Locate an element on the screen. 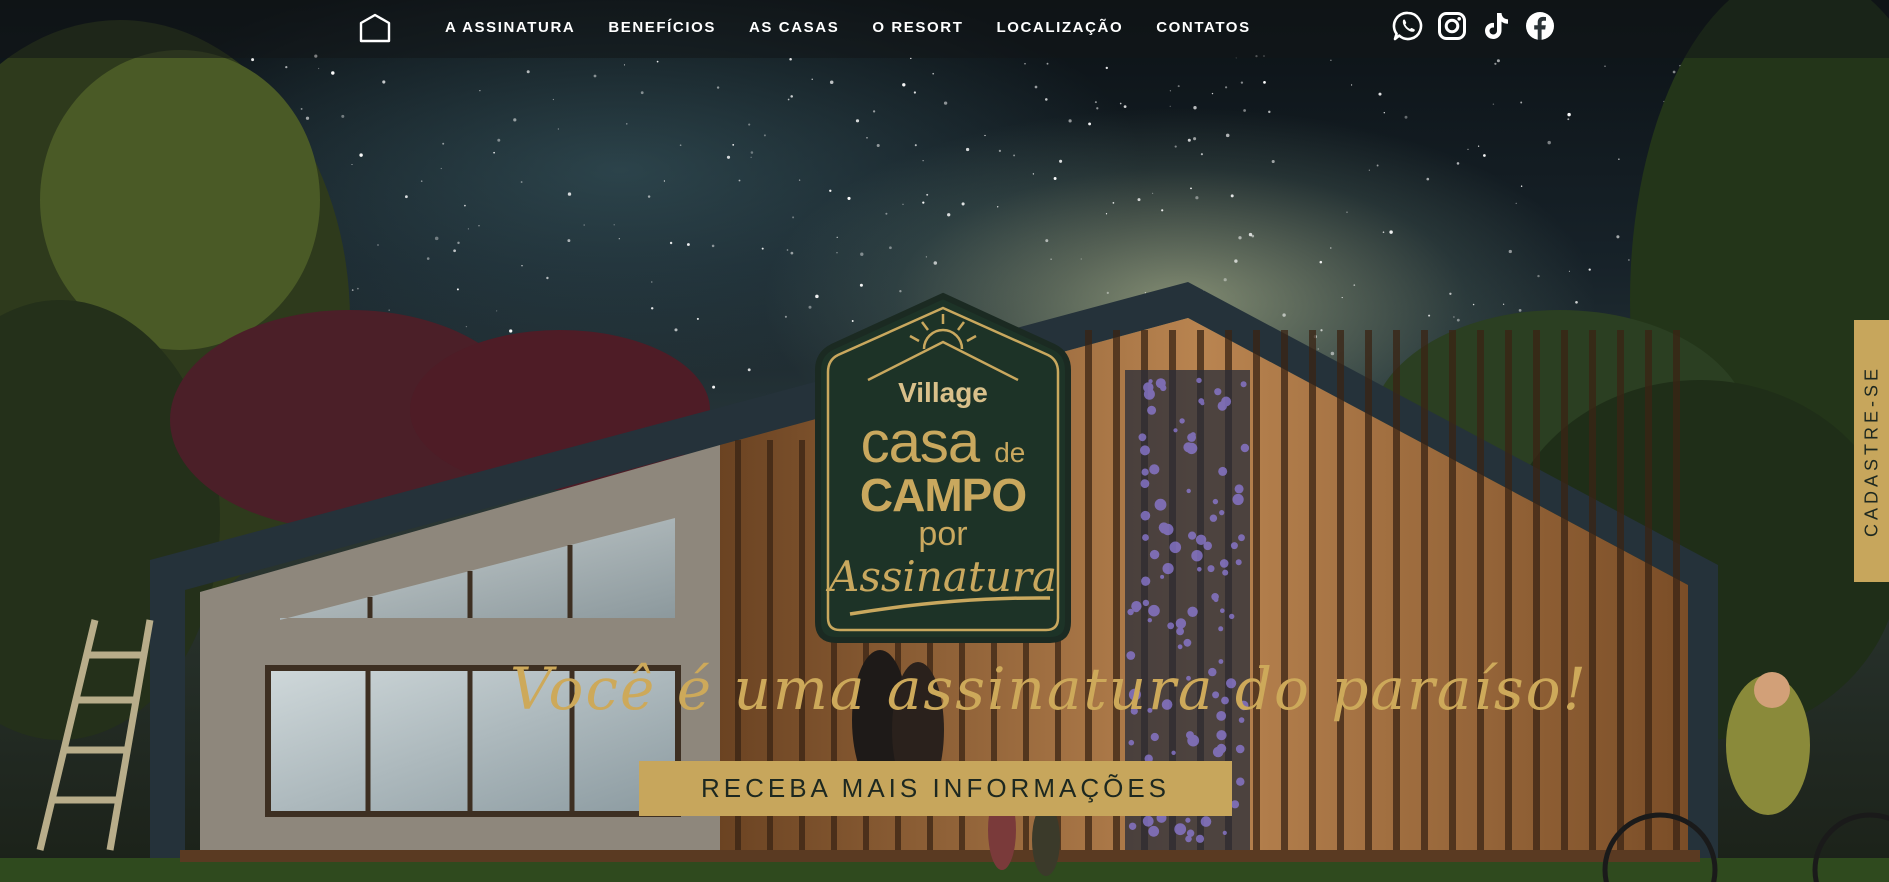  whatsapp-icon is located at coordinates (1408, 26).